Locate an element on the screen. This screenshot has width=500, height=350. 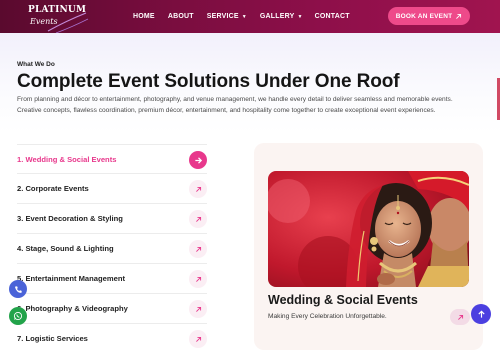
service-item-photography: 6. Photography & Videography is located at coordinates (112, 309).